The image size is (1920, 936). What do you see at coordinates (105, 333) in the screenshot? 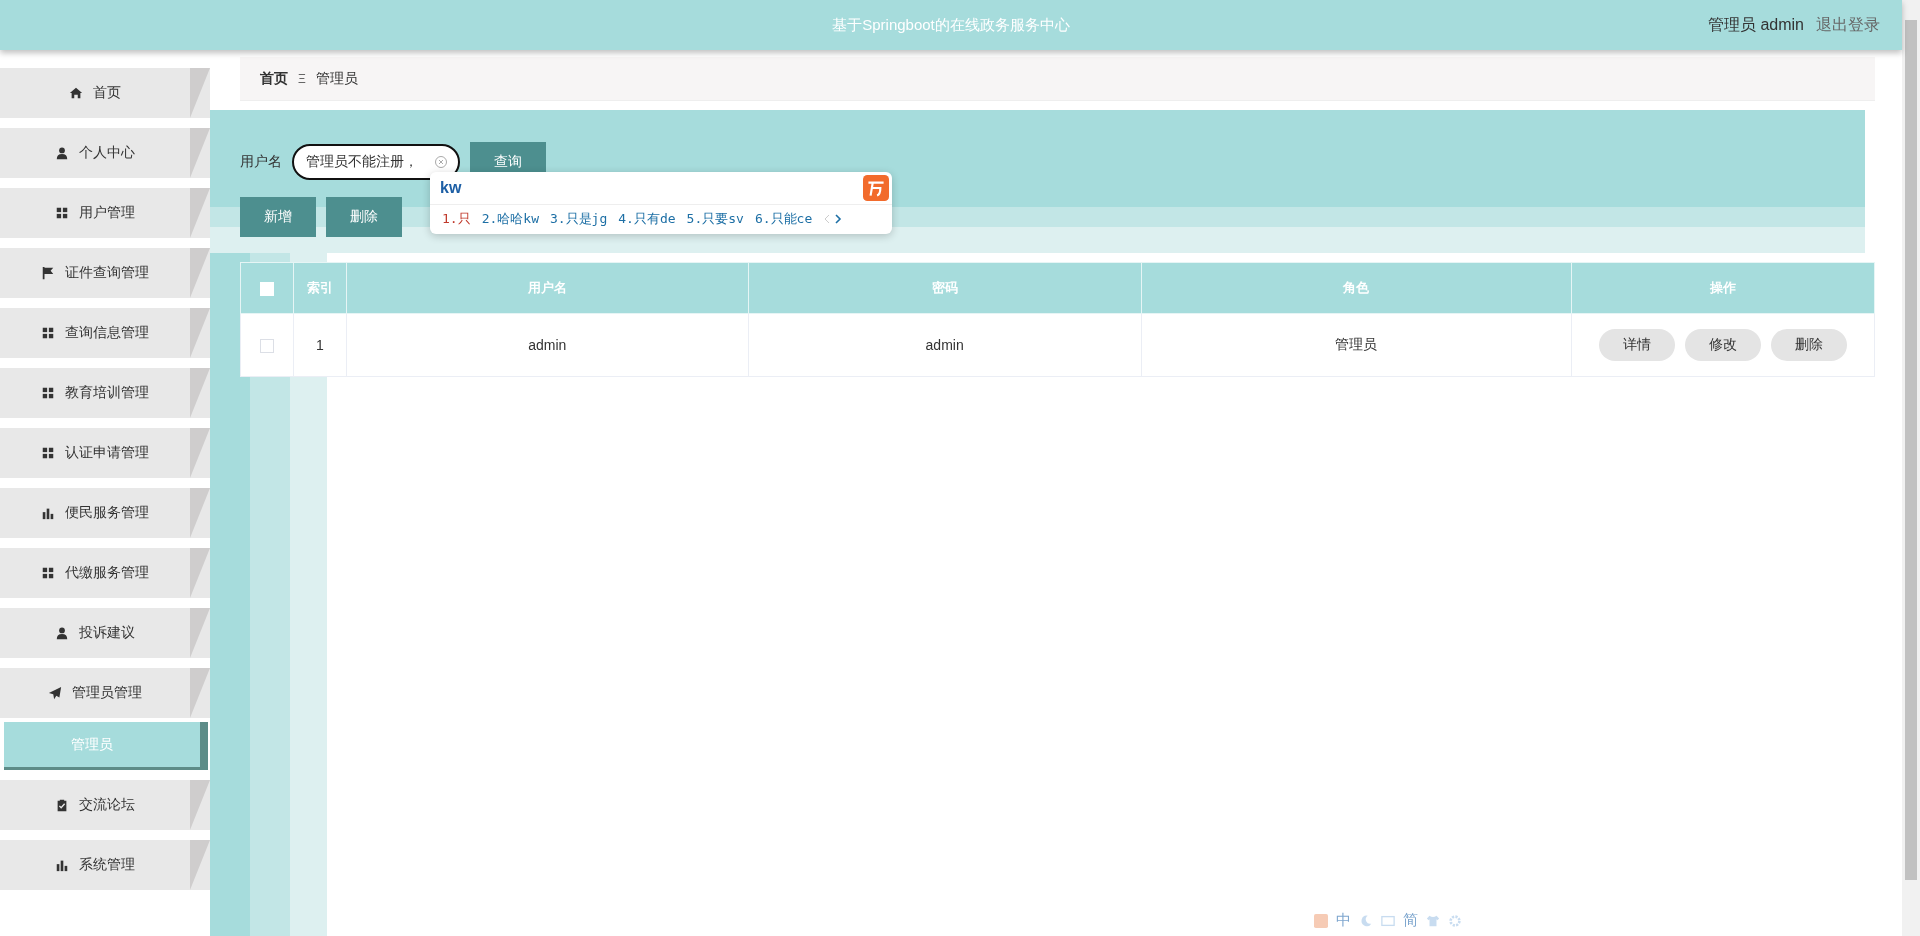
I see `sidebar-item: 查询信息管理` at bounding box center [105, 333].